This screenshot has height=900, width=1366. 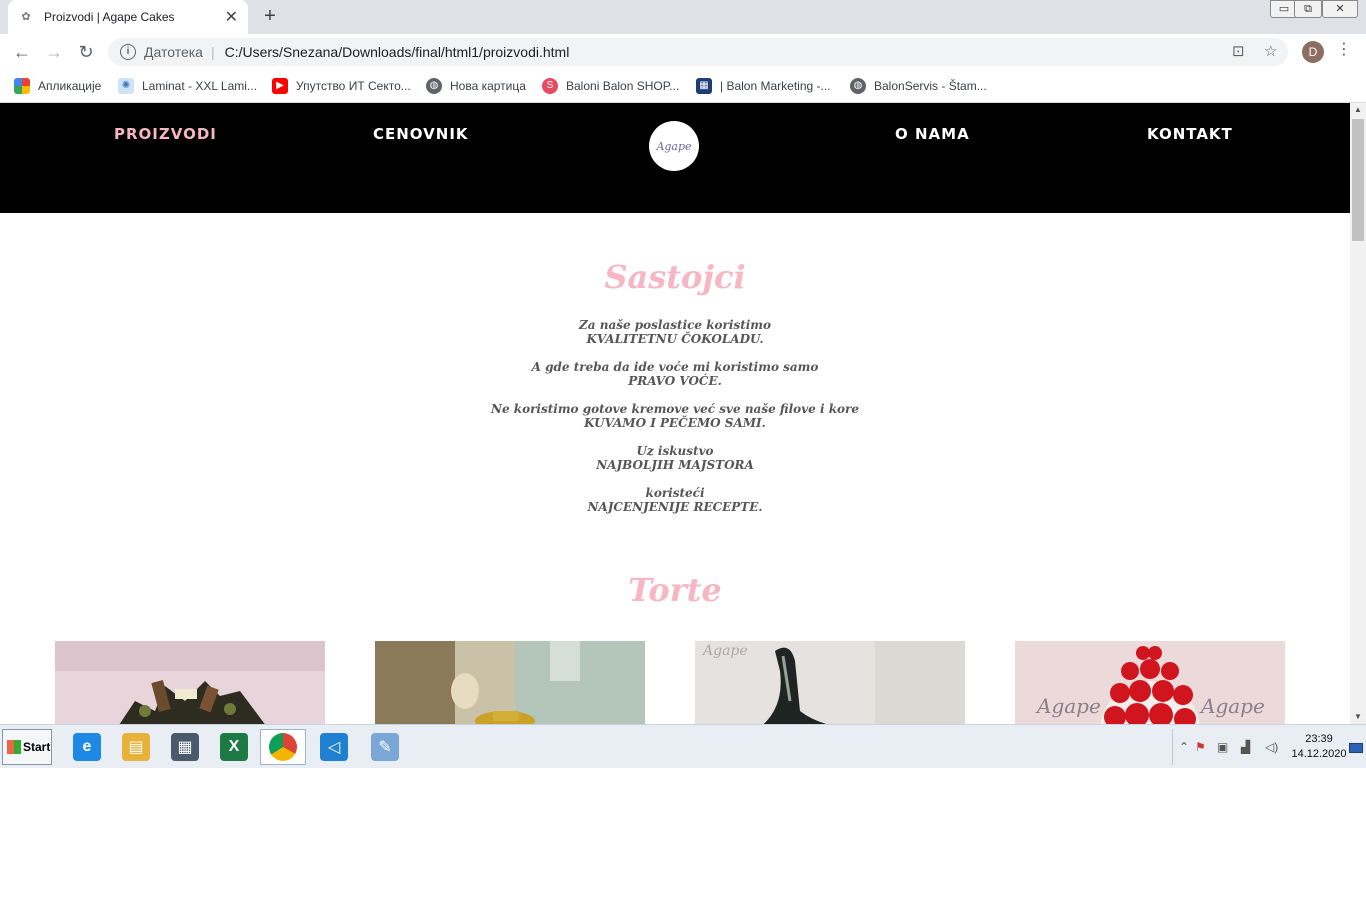 What do you see at coordinates (510, 682) in the screenshot?
I see `cake-image-gold` at bounding box center [510, 682].